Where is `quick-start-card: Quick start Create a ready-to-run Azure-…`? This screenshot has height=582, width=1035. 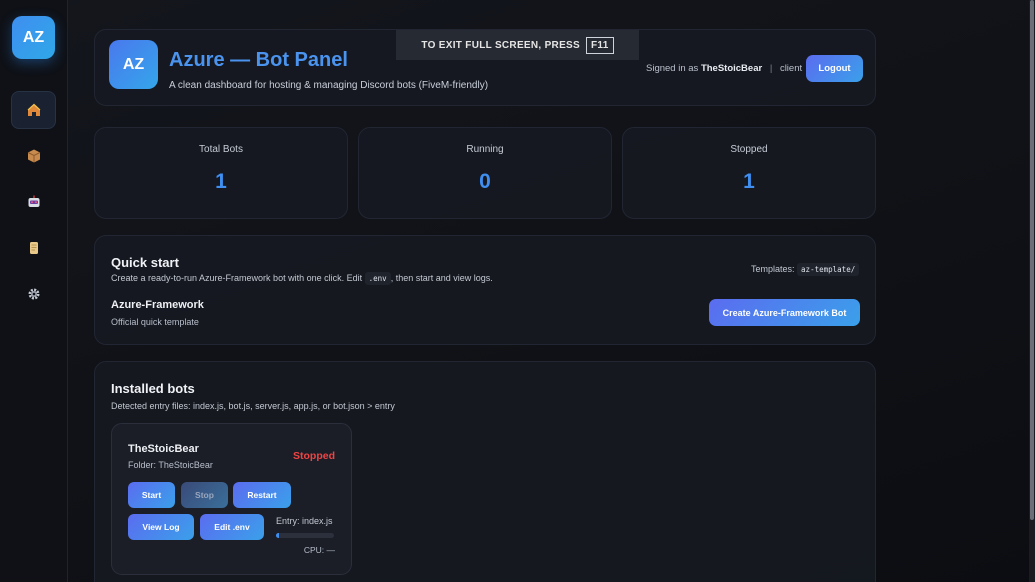
quick-start-card: Quick start Create a ready-to-run Azure-… is located at coordinates (485, 290).